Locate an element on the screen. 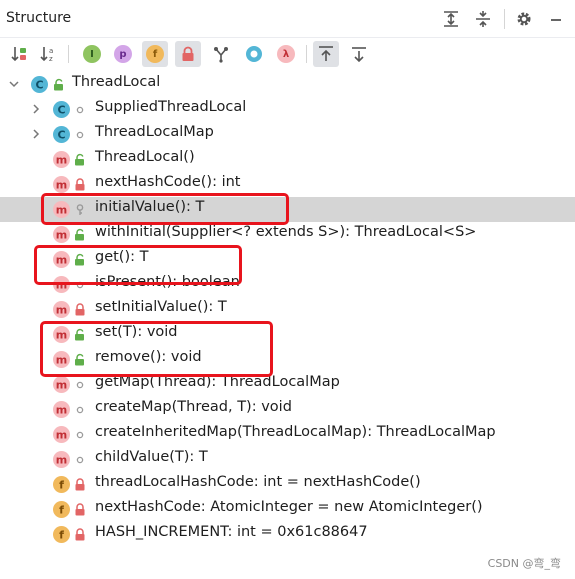 The height and width of the screenshot is (579, 575). expand-all-icon is located at coordinates (451, 19).